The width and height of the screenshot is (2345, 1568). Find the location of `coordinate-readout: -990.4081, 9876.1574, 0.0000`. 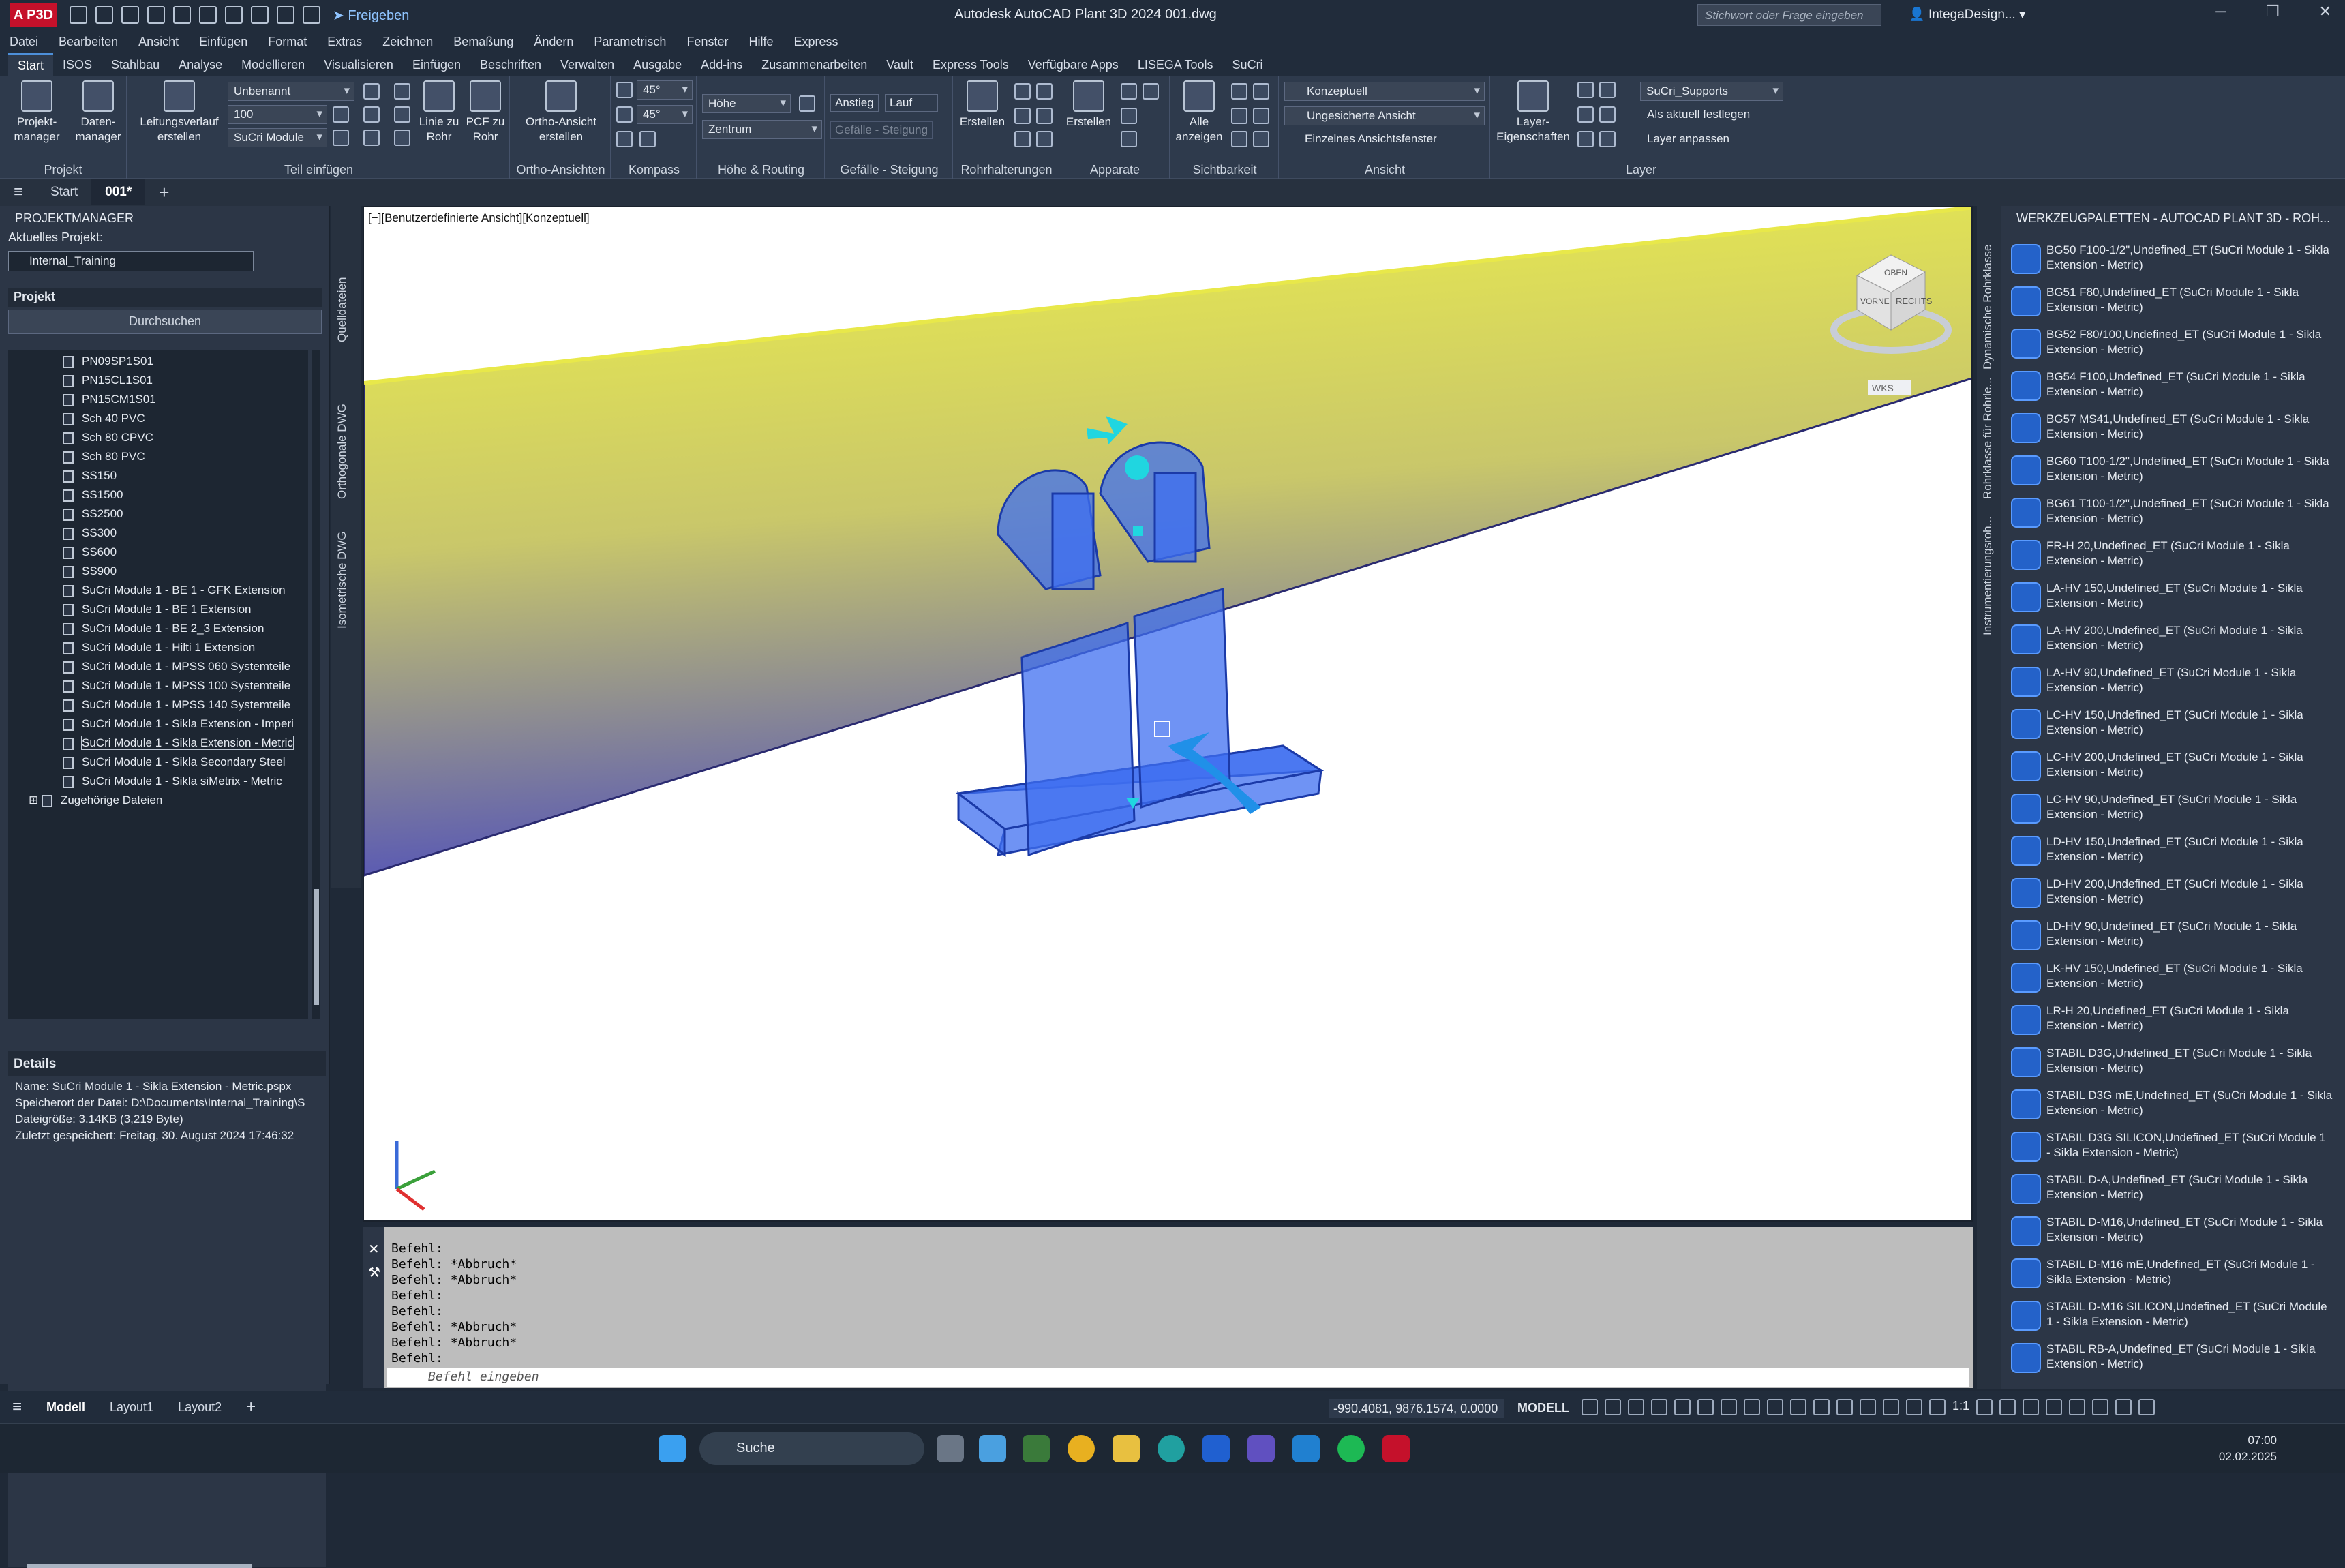

coordinate-readout: -990.4081, 9876.1574, 0.0000 is located at coordinates (1416, 1409).